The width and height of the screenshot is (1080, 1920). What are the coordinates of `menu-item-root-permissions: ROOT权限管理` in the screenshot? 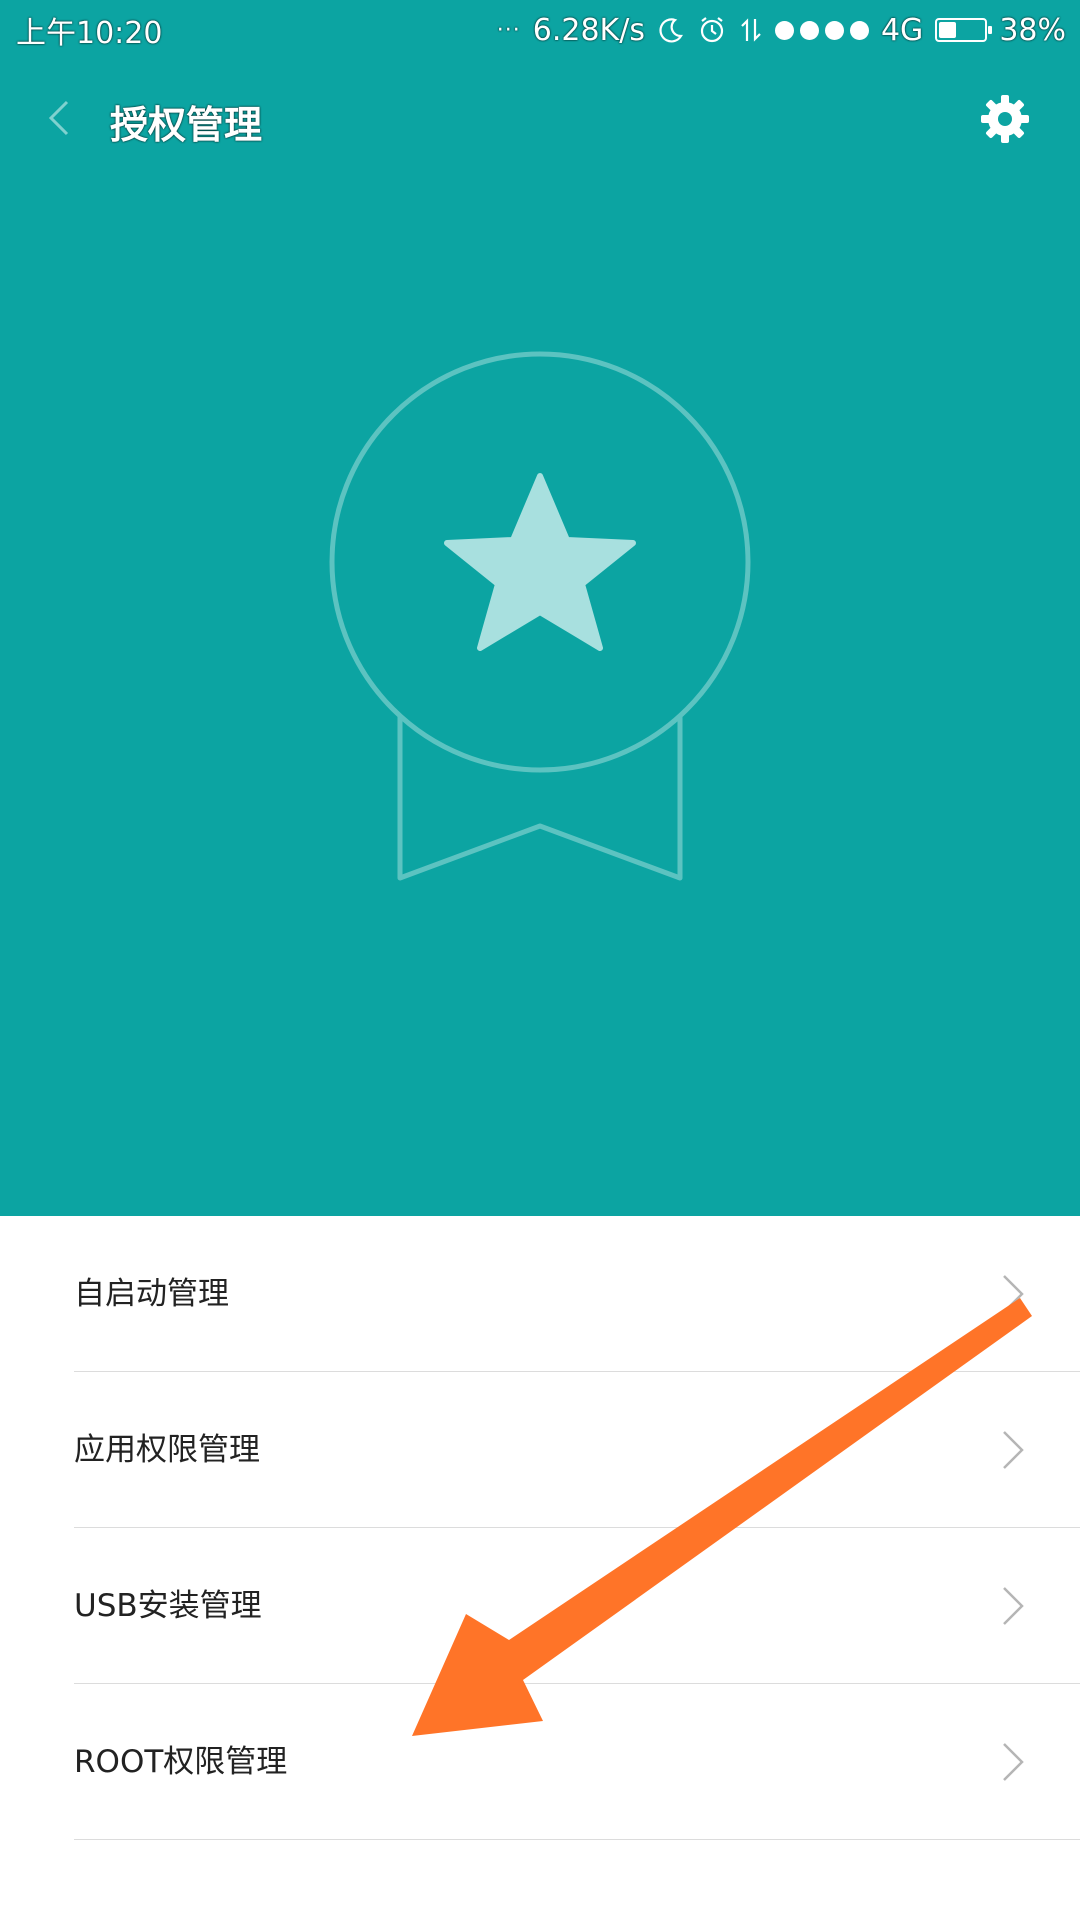 It's located at (540, 1762).